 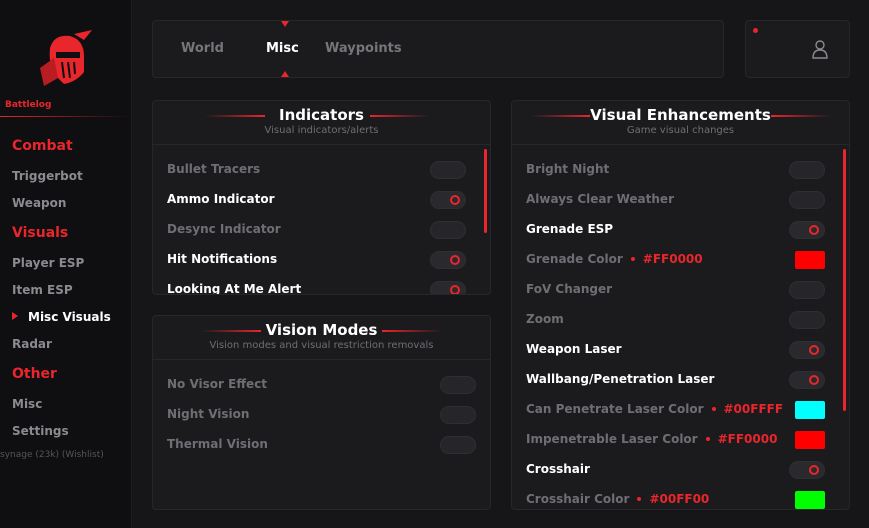 I want to click on sidebar-item-misc: Misc, so click(x=27, y=404).